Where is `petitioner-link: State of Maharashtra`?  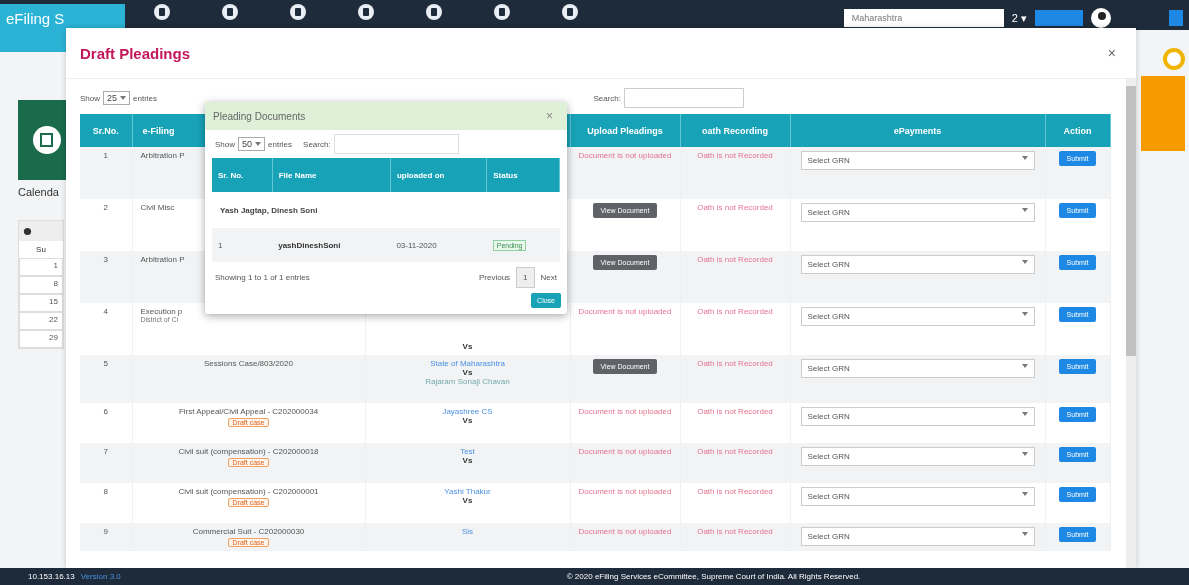
petitioner-link: State of Maharashtra is located at coordinates (467, 363).